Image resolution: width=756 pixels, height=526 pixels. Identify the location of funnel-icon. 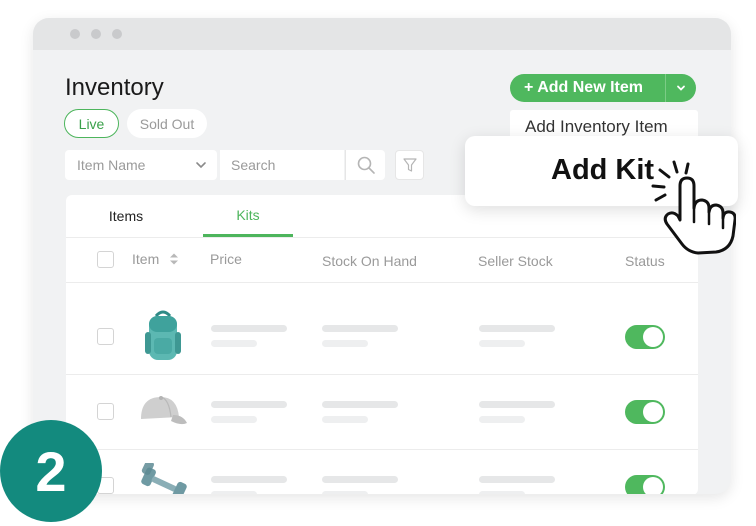
(409, 165).